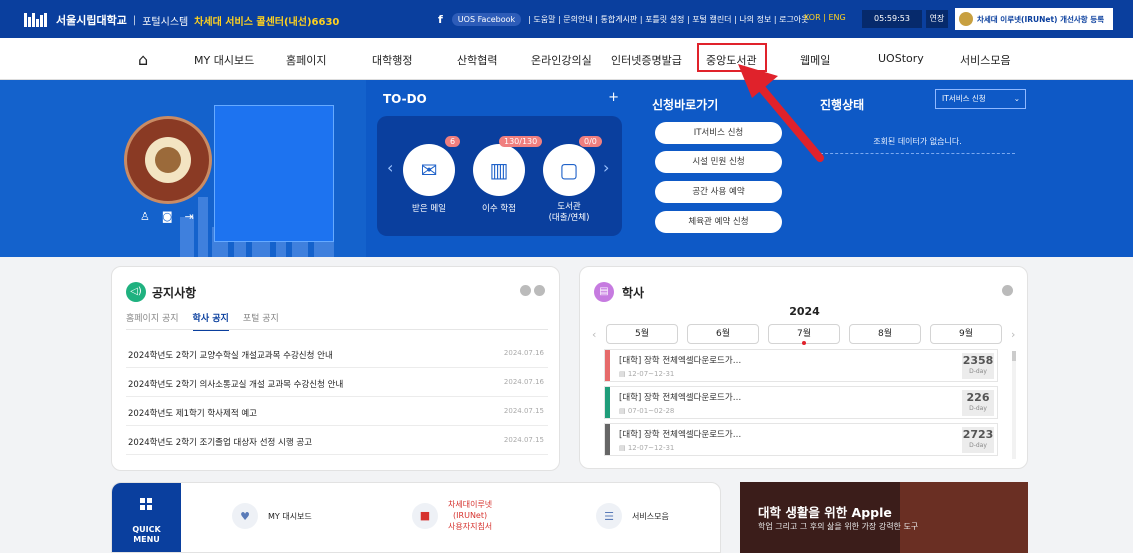 Image resolution: width=1133 pixels, height=553 pixels. I want to click on bookshelf-icon: ▥, so click(499, 170).